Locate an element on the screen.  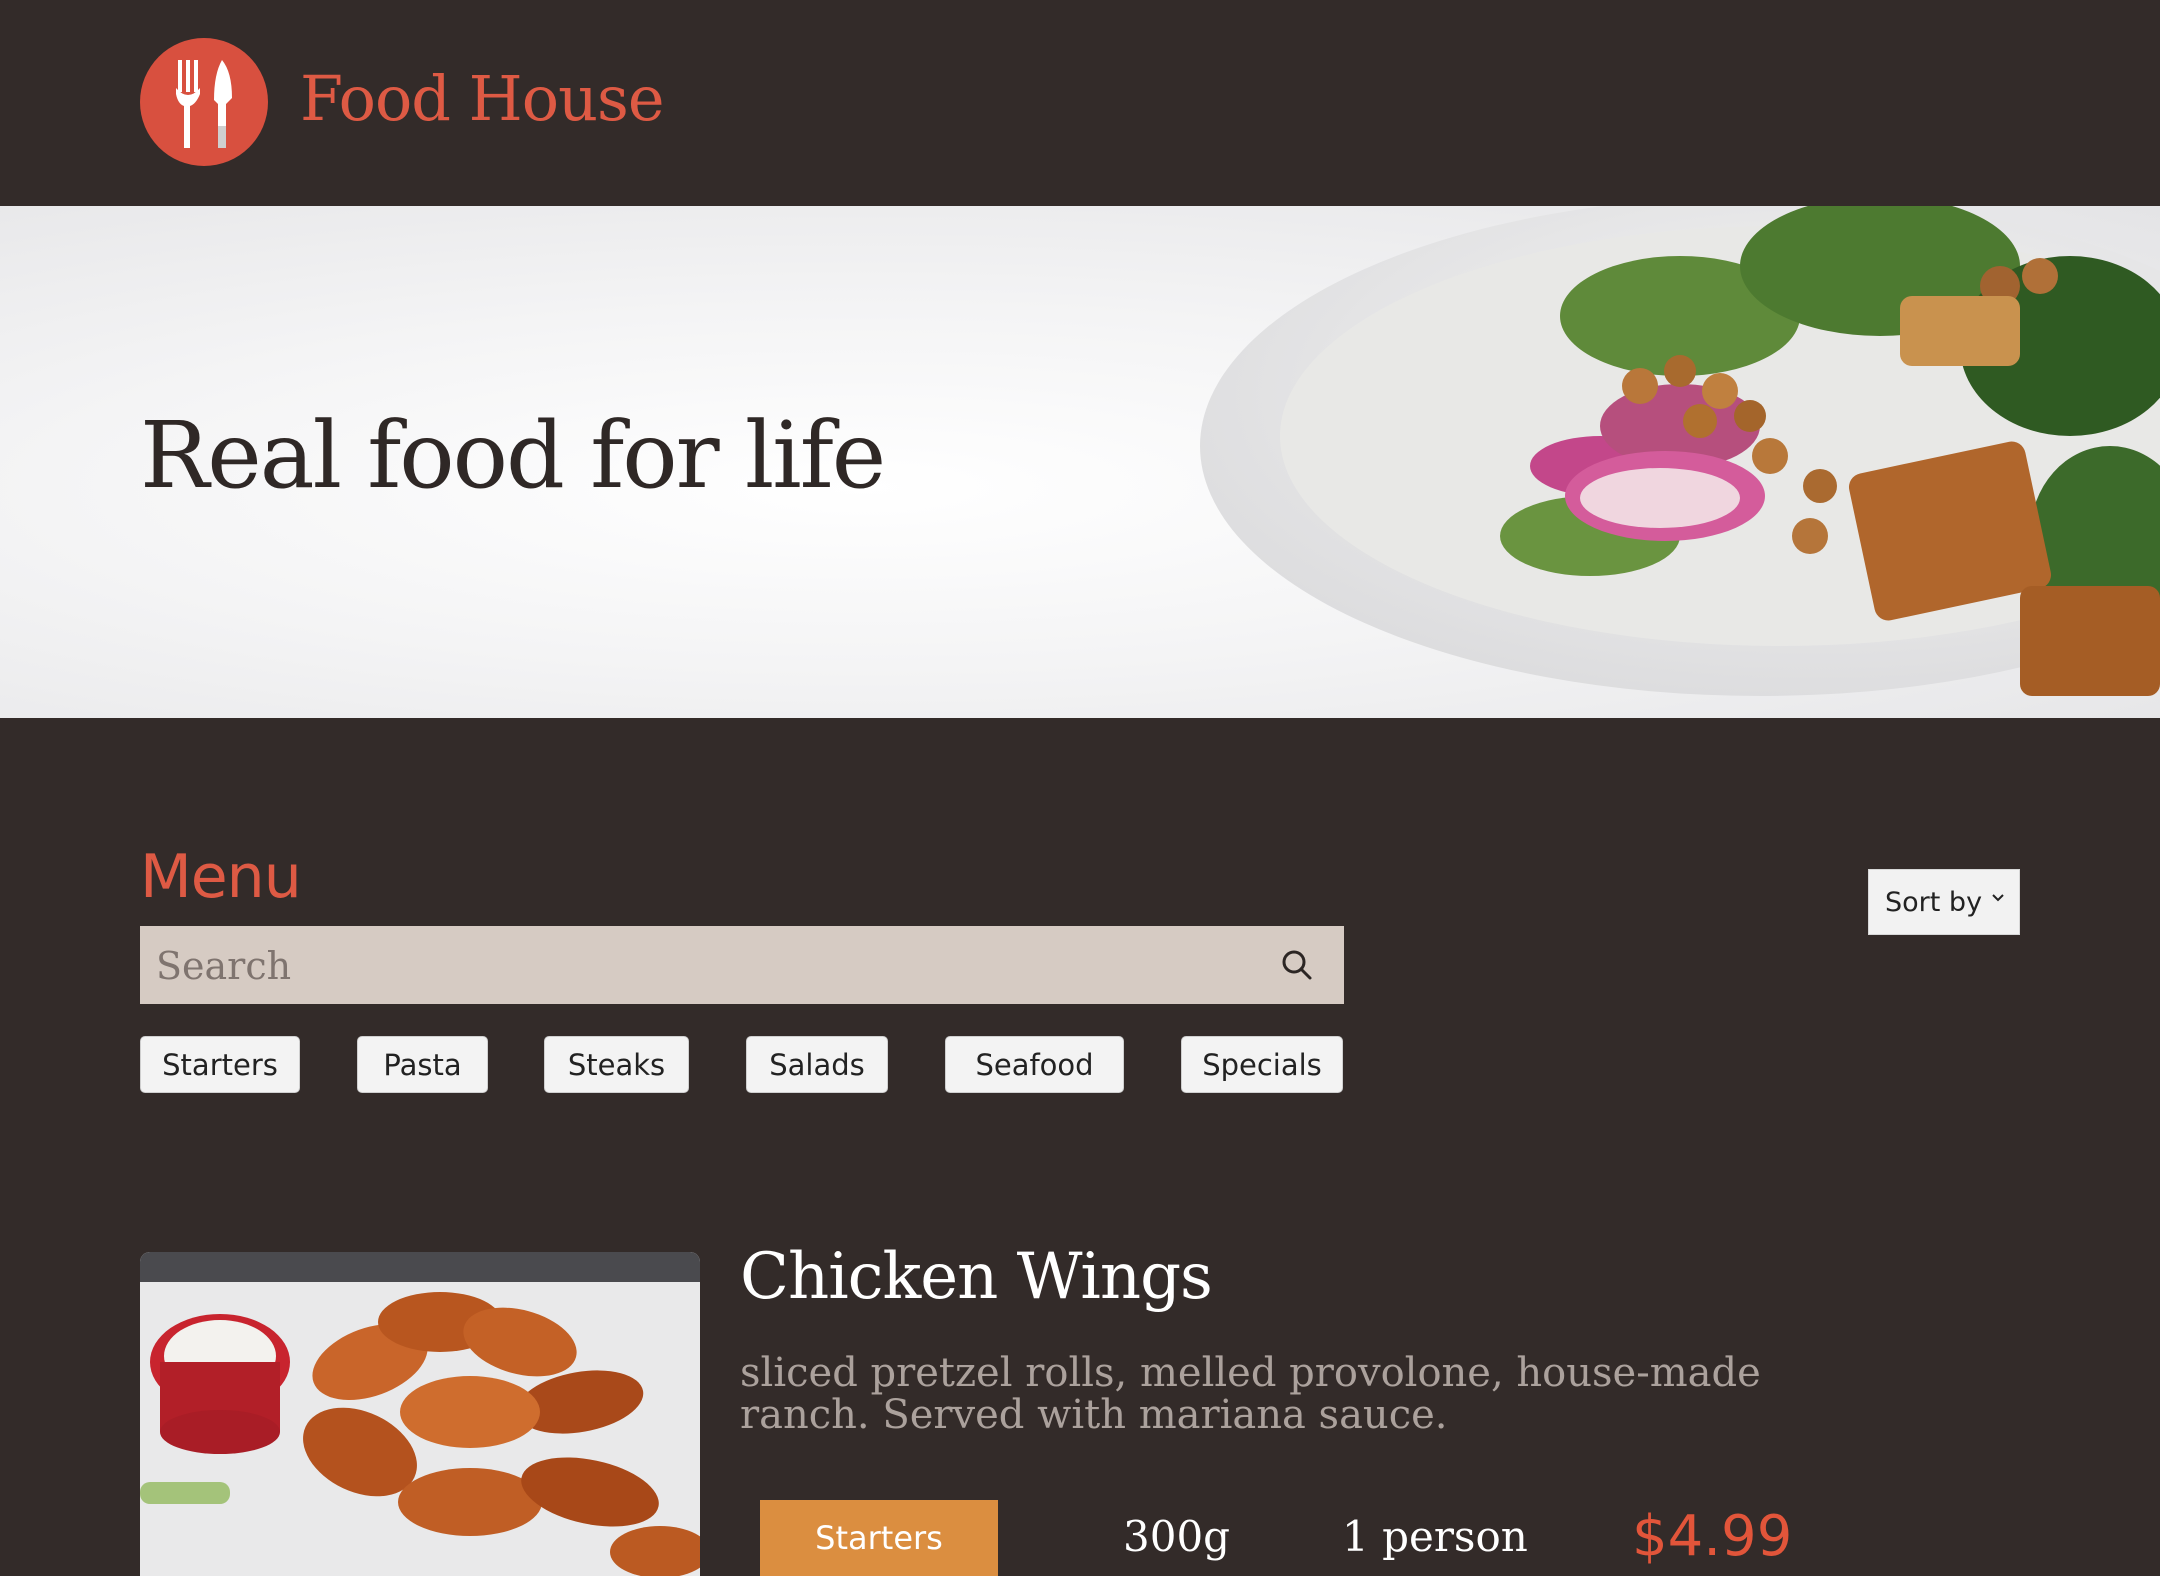
menu-item-serves: 1 person is located at coordinates (1435, 1536).